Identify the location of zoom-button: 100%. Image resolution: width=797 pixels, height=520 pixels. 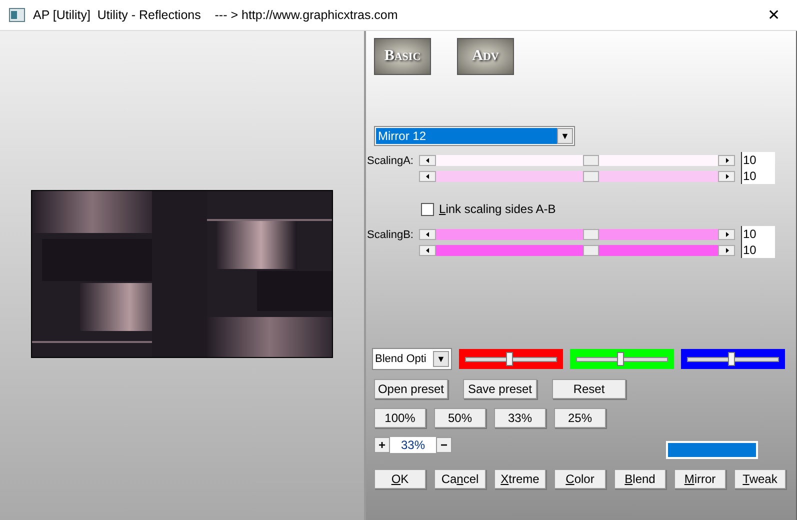
(400, 418).